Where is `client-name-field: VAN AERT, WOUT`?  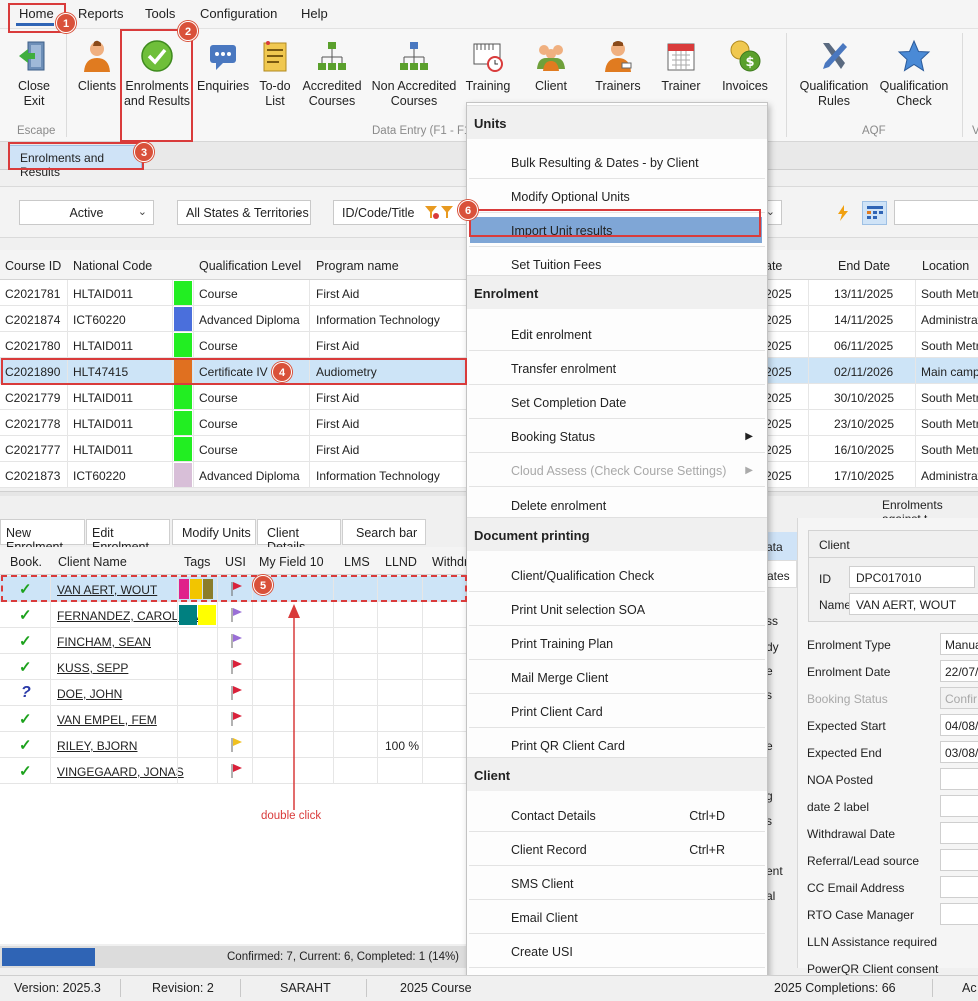 client-name-field: VAN AERT, WOUT is located at coordinates (913, 604).